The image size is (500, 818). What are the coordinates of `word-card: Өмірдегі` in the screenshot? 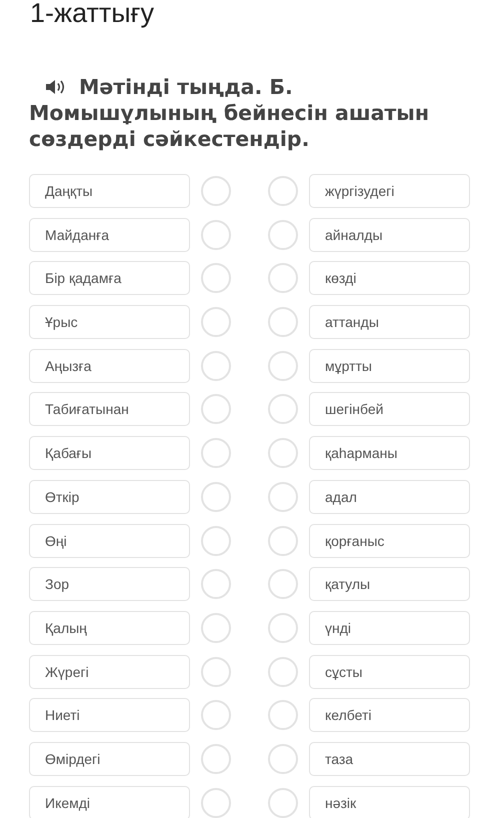 It's located at (109, 759).